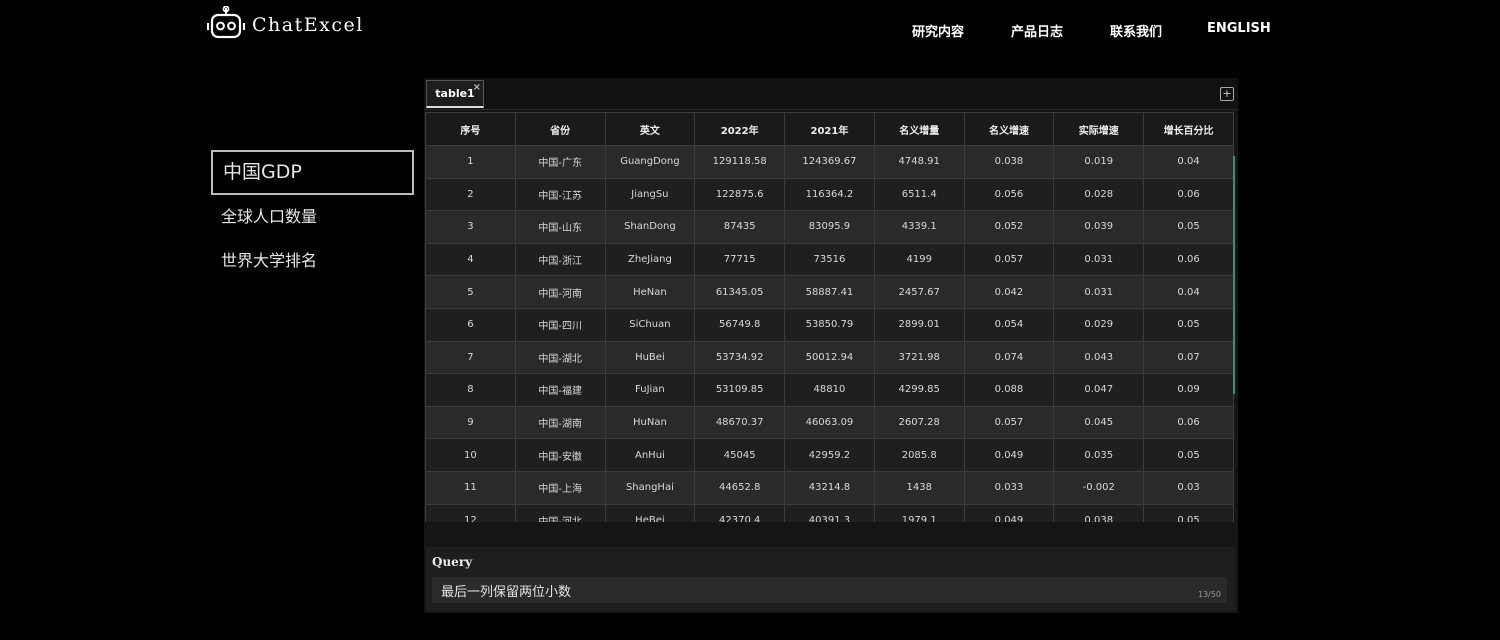  Describe the element at coordinates (1099, 357) in the screenshot. I see `table-cell: 0.043` at that location.